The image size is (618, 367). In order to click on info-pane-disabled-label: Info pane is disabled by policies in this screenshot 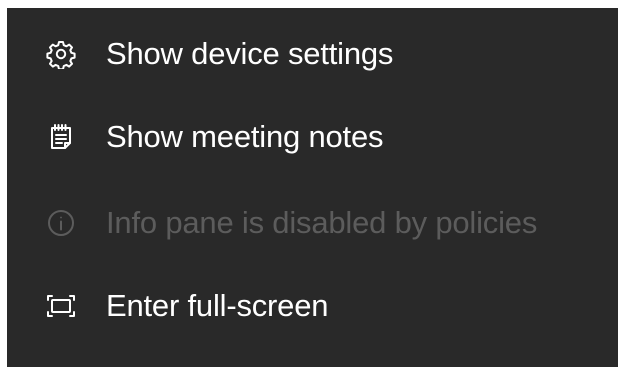, I will do `click(322, 222)`.